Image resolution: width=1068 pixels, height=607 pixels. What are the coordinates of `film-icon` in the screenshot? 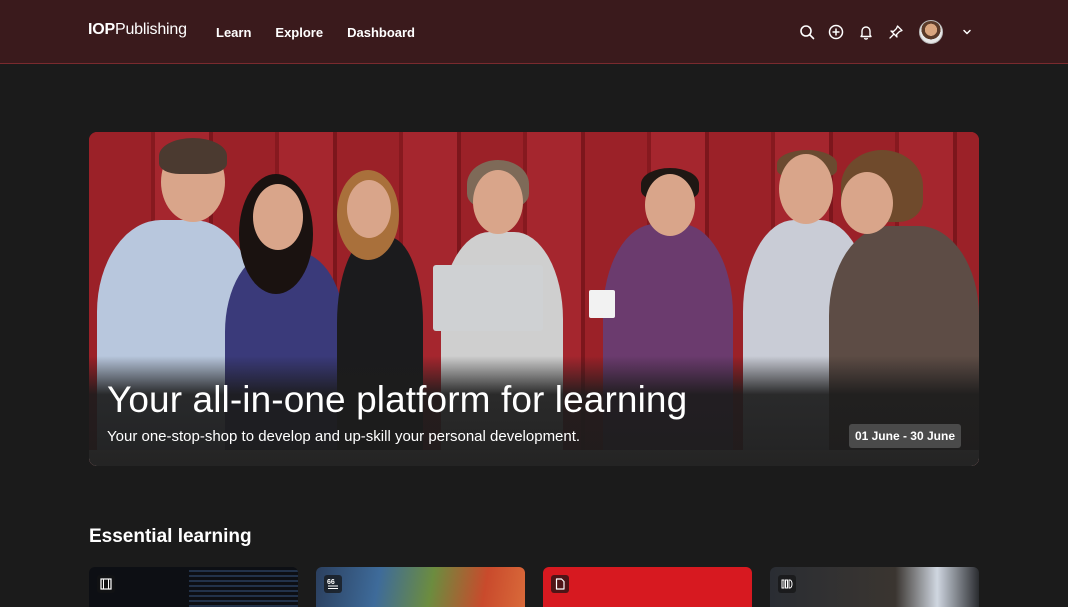 It's located at (106, 584).